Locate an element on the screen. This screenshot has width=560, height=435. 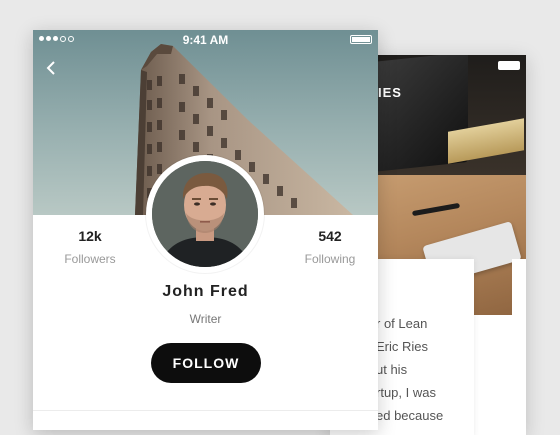
chevron-left-icon is located at coordinates (51, 68).